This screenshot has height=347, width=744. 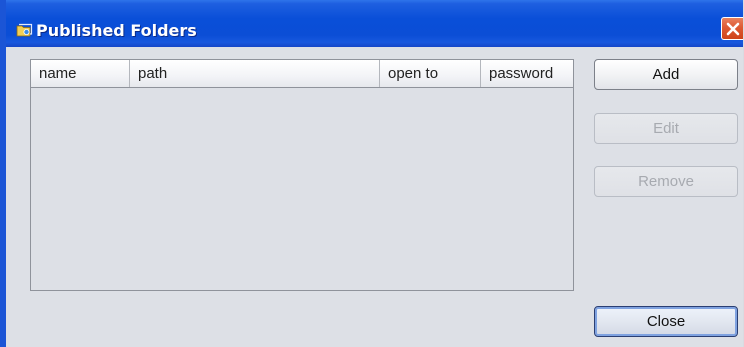 I want to click on close-icon, so click(x=733, y=29).